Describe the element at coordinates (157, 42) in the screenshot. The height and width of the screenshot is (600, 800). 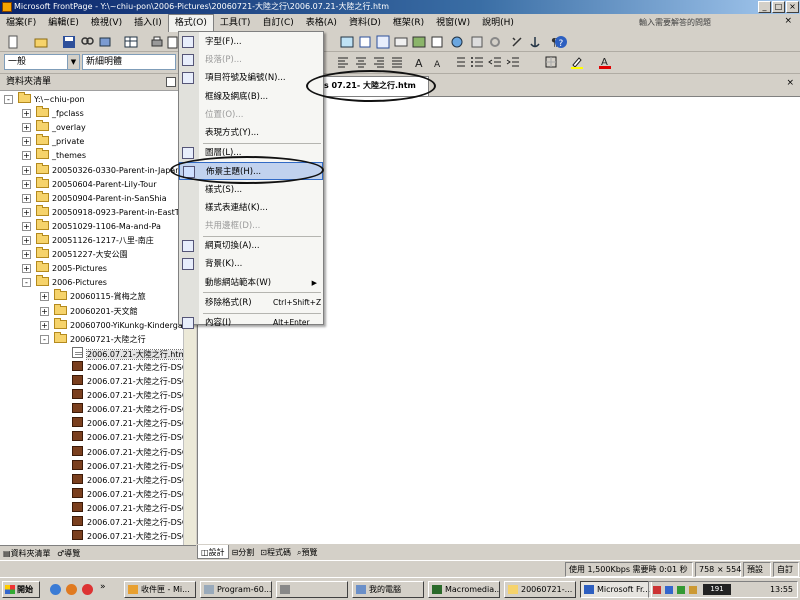
I see `print-icon` at that location.